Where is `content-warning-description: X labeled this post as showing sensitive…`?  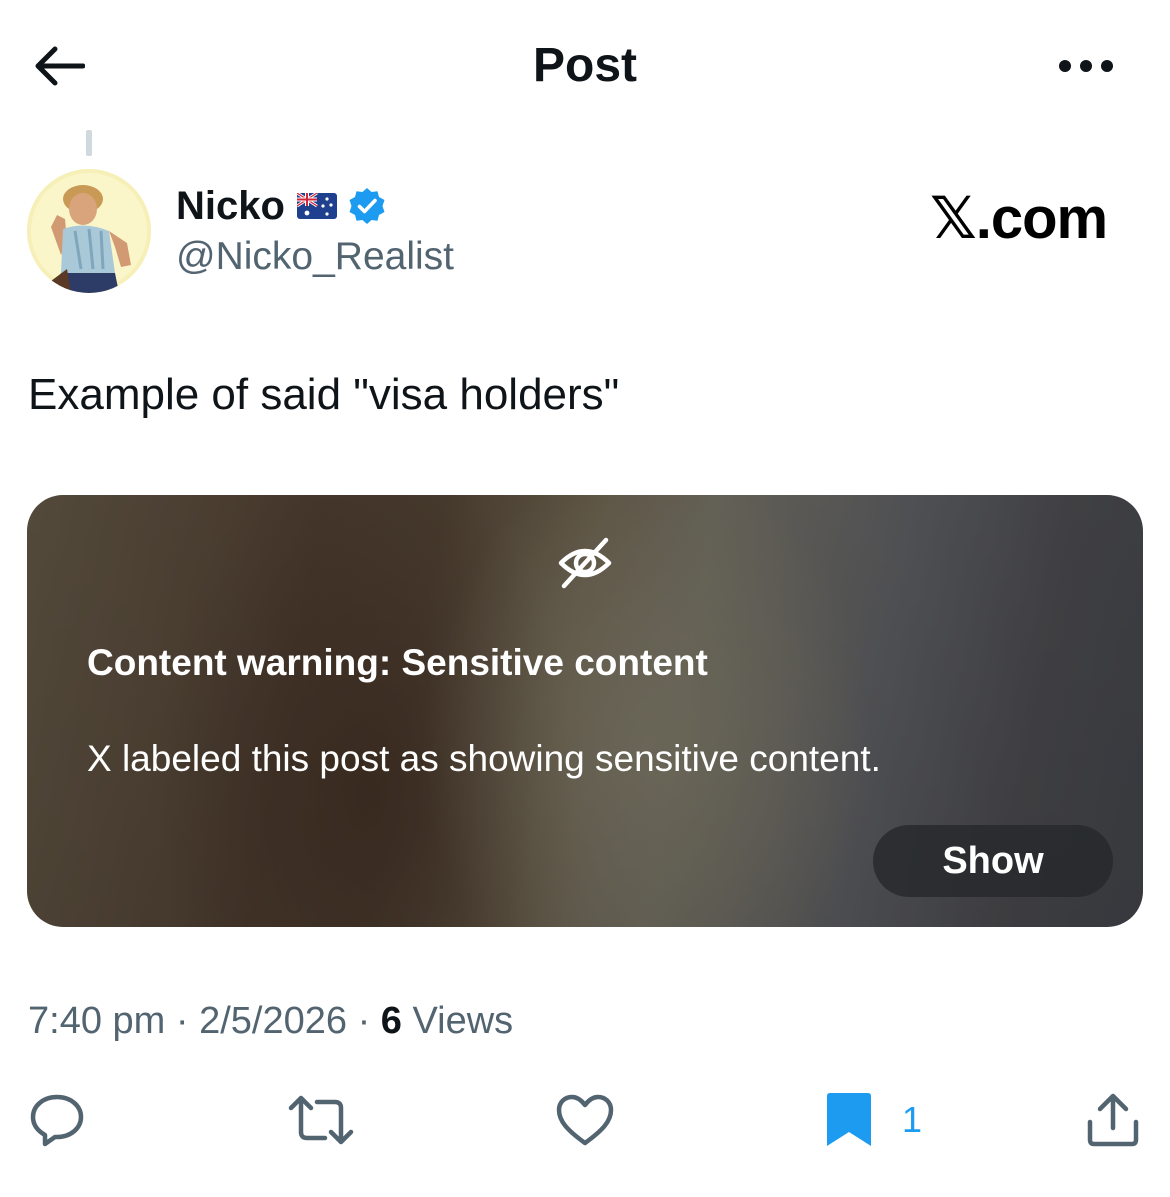 content-warning-description: X labeled this post as showing sensitive… is located at coordinates (484, 758).